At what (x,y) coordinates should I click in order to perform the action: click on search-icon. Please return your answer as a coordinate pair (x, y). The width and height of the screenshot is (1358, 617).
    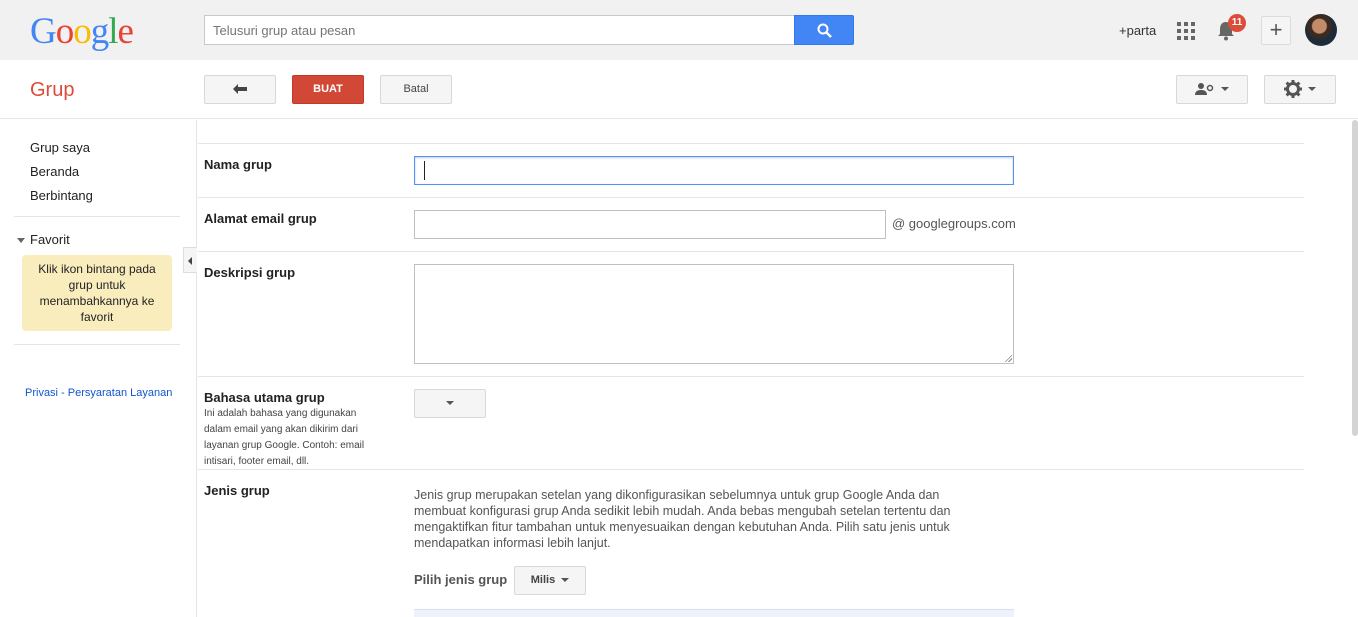
    Looking at the image, I should click on (824, 30).